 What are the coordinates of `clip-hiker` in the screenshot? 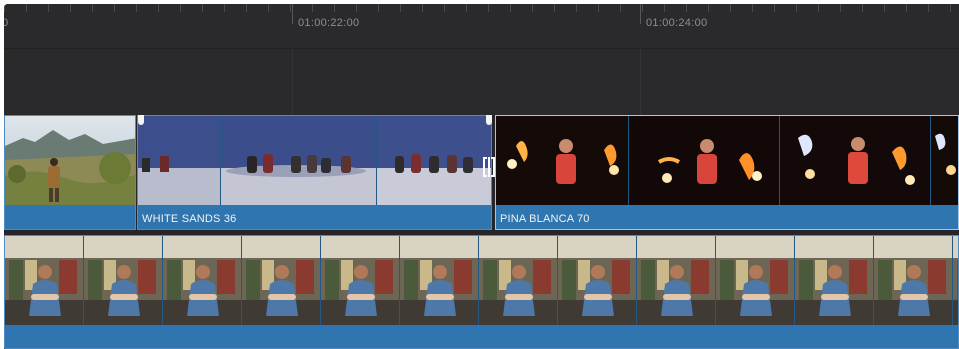 It's located at (70, 172).